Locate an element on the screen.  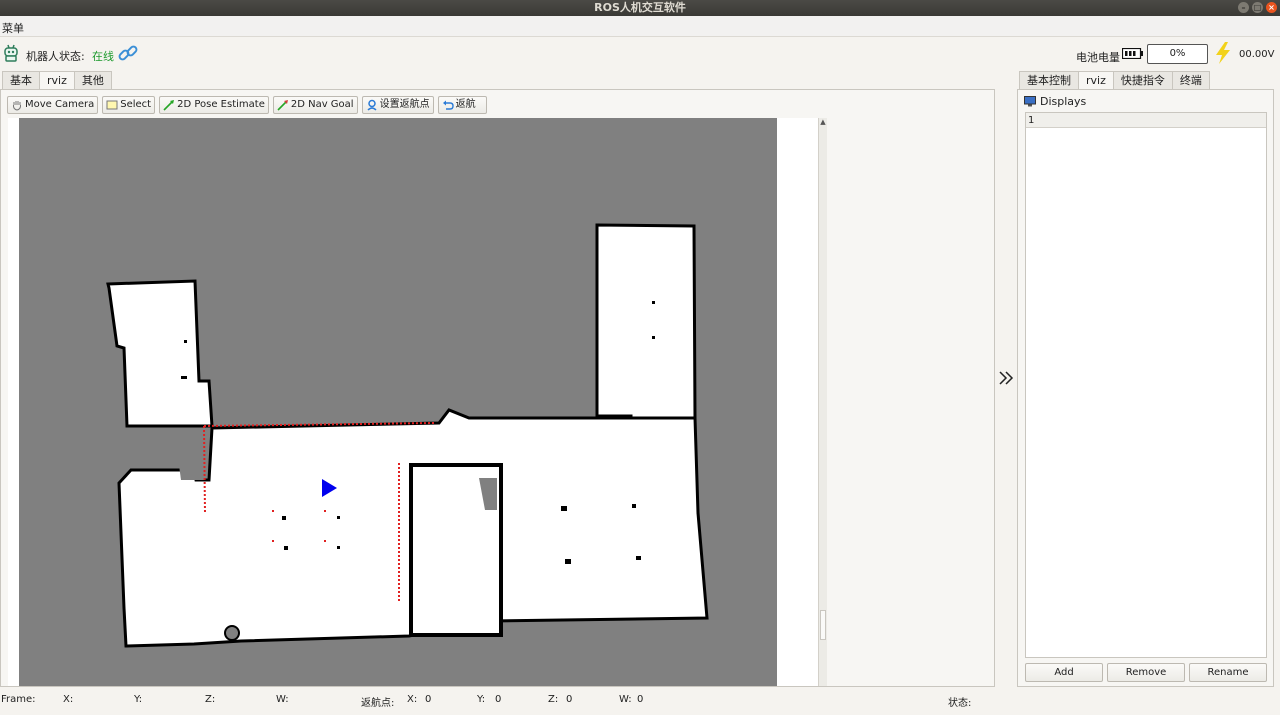
state-label: 状态: is located at coordinates (960, 703).